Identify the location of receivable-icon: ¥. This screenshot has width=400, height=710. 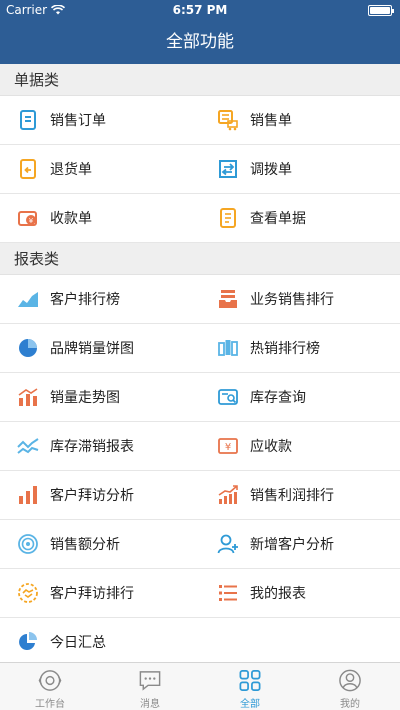
(228, 446).